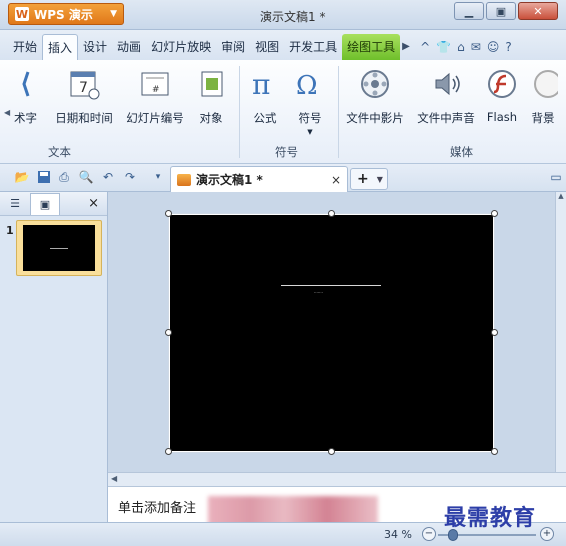  Describe the element at coordinates (293, 17) in the screenshot. I see `window-title: 演示文稿1 *` at that location.